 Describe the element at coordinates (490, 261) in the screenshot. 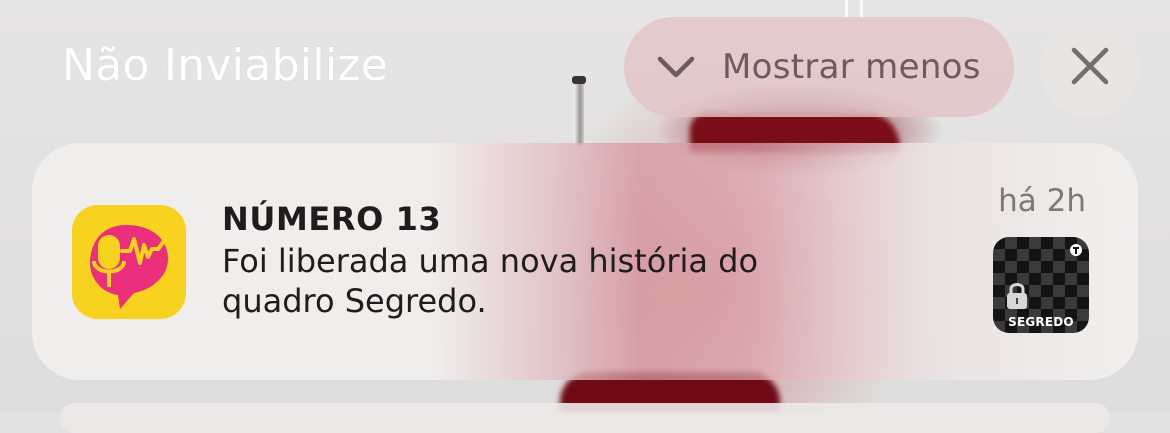

I see `notification-body-line: Foi liberada uma nova história do` at that location.